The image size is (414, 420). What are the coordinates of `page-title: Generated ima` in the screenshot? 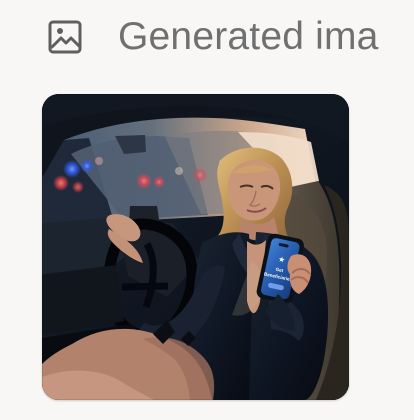 It's located at (248, 36).